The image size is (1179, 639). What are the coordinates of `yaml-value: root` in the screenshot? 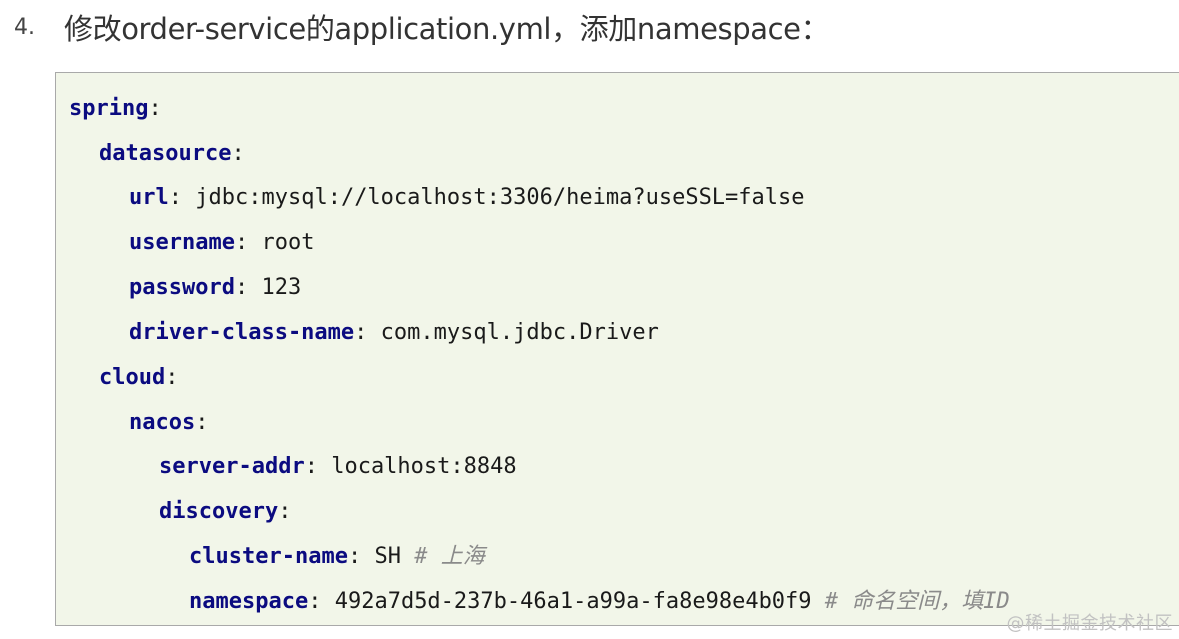 It's located at (288, 242).